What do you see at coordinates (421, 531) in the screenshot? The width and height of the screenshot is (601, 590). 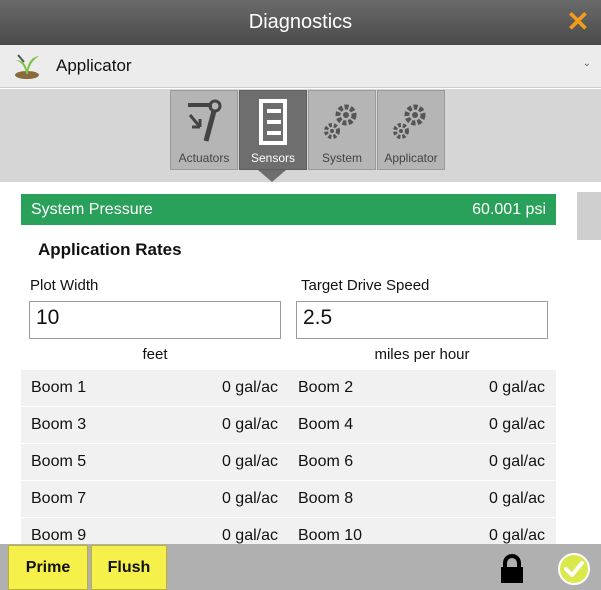 I see `boom-cell: Boom 10 0 gal/ac` at bounding box center [421, 531].